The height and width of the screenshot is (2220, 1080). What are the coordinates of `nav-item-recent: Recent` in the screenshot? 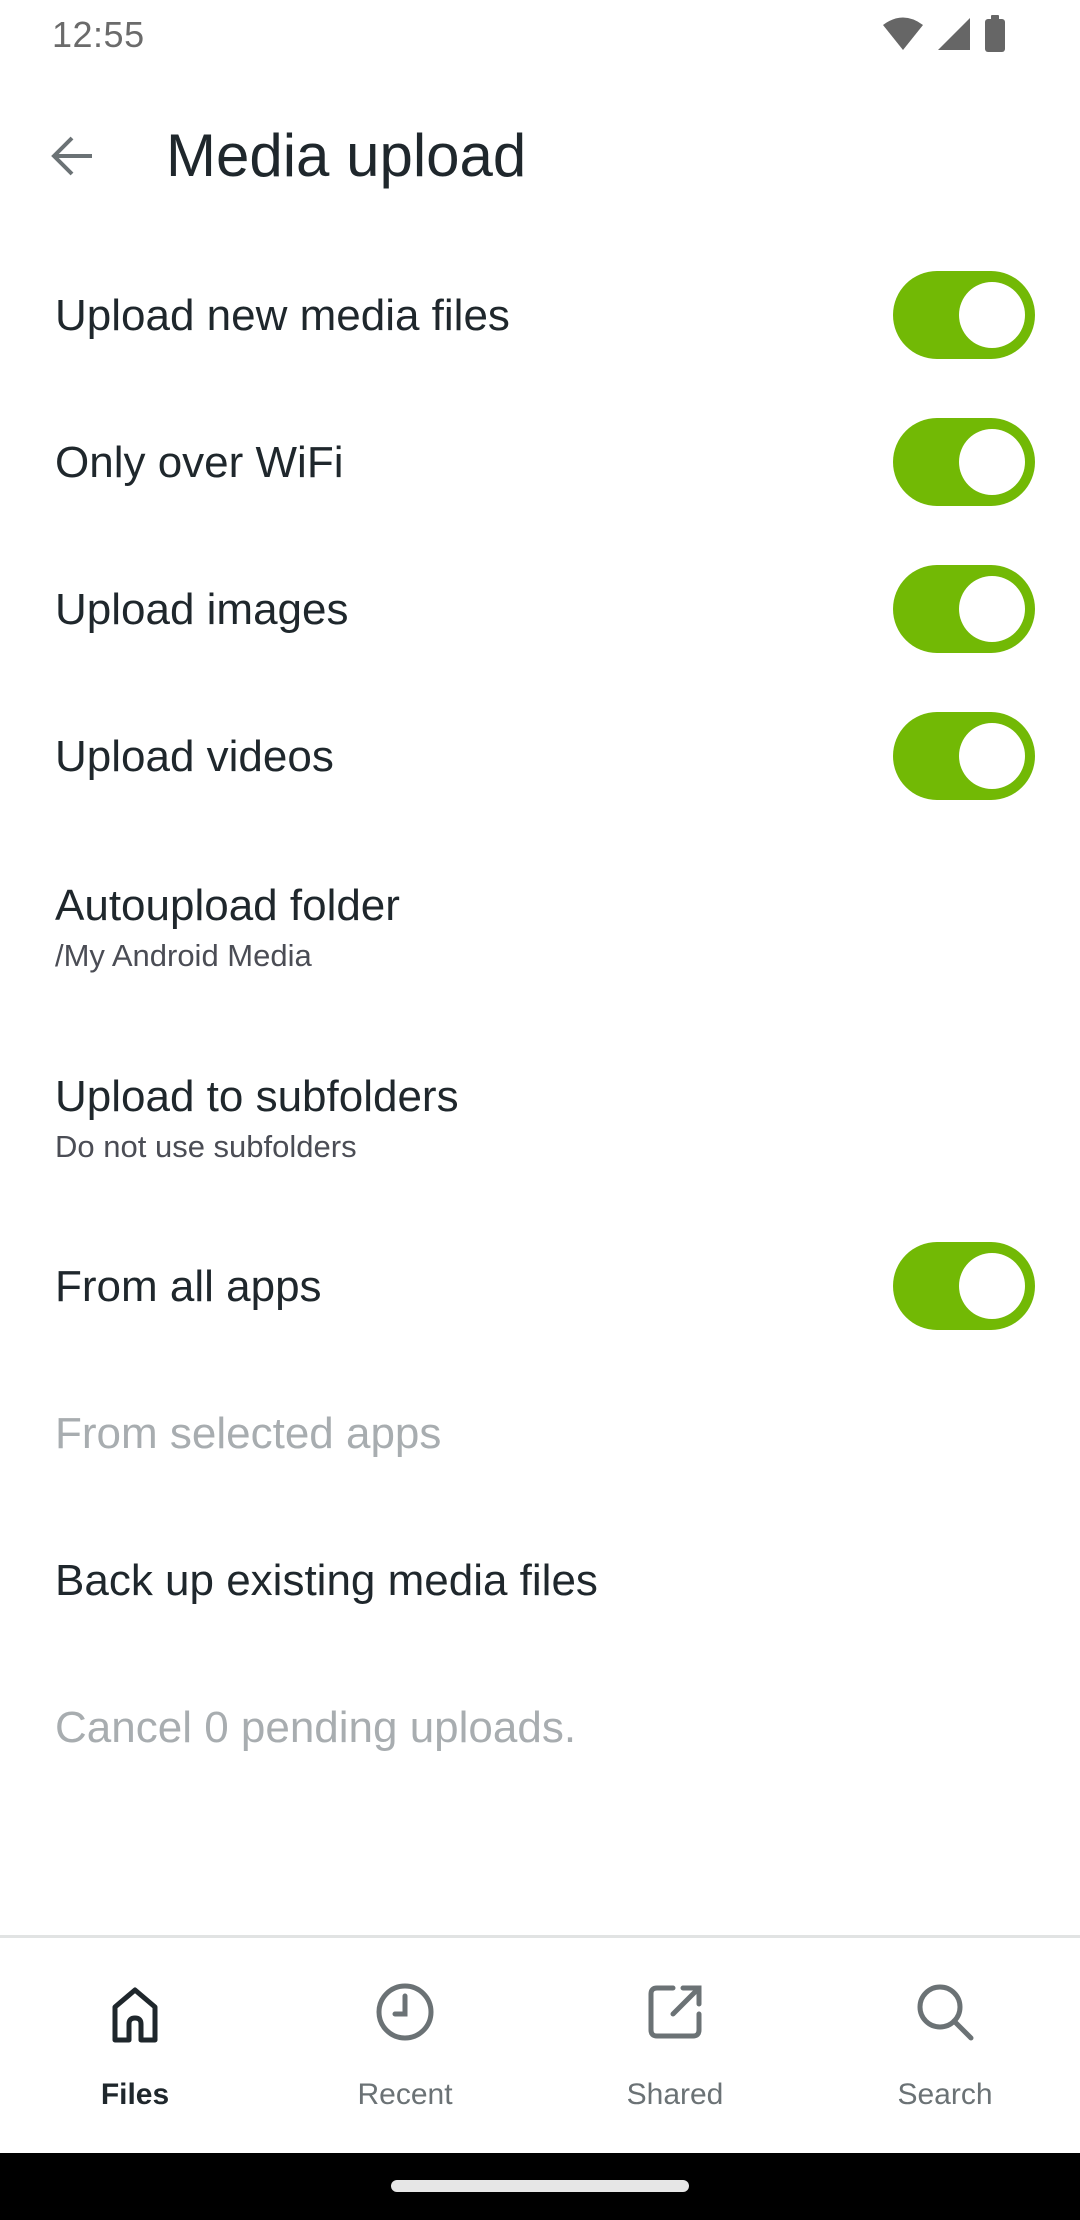 It's located at (405, 2045).